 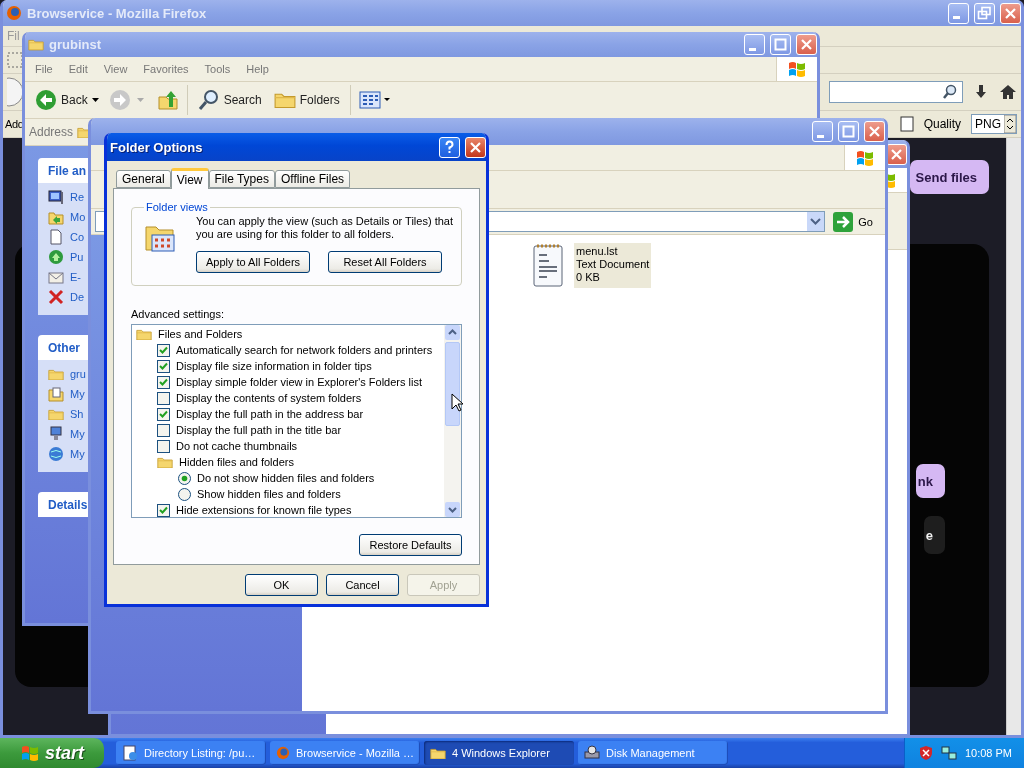 What do you see at coordinates (177, 207) in the screenshot?
I see `group-title: Folder views` at bounding box center [177, 207].